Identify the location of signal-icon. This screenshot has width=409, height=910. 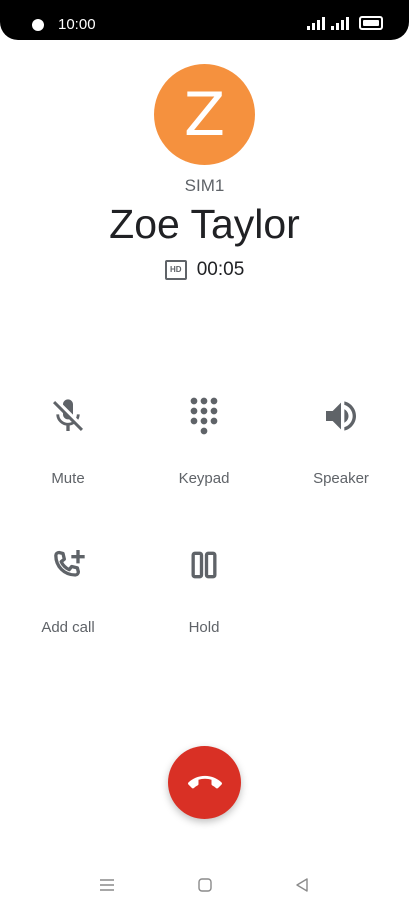
(316, 23).